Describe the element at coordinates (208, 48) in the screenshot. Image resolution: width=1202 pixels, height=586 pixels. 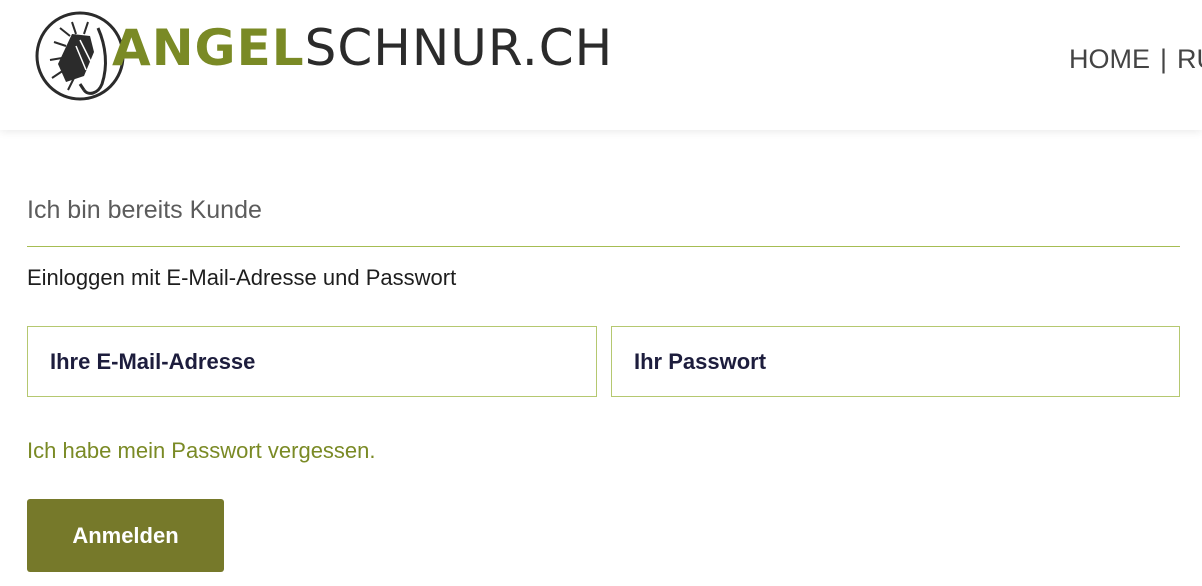
I see `logo-text-angel: ANGEL` at that location.